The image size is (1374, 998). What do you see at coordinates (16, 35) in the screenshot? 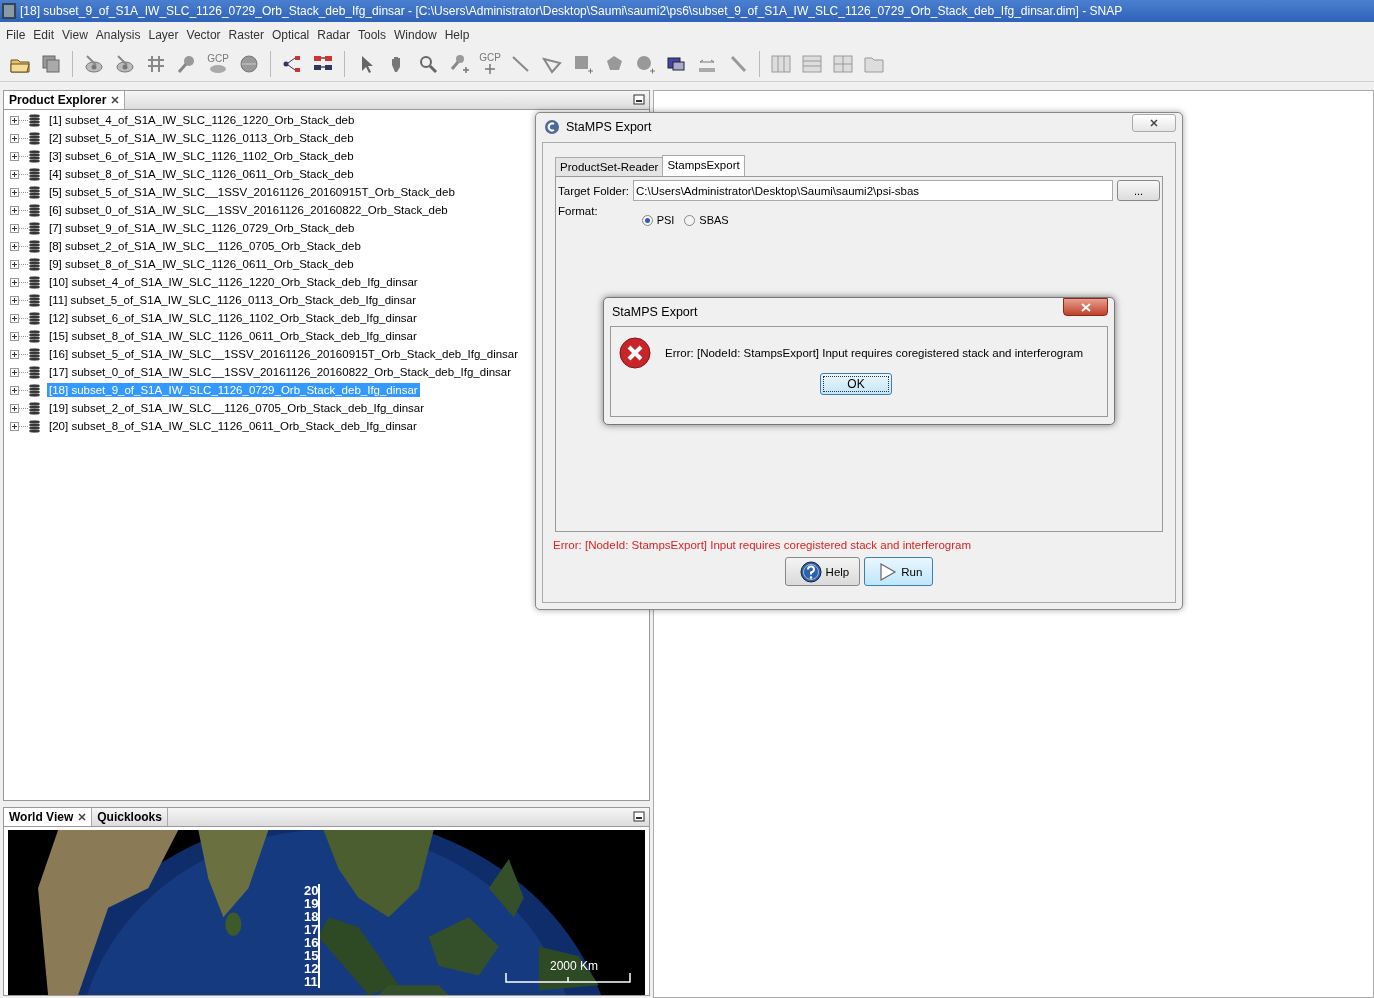
I see `menu-item: File` at bounding box center [16, 35].